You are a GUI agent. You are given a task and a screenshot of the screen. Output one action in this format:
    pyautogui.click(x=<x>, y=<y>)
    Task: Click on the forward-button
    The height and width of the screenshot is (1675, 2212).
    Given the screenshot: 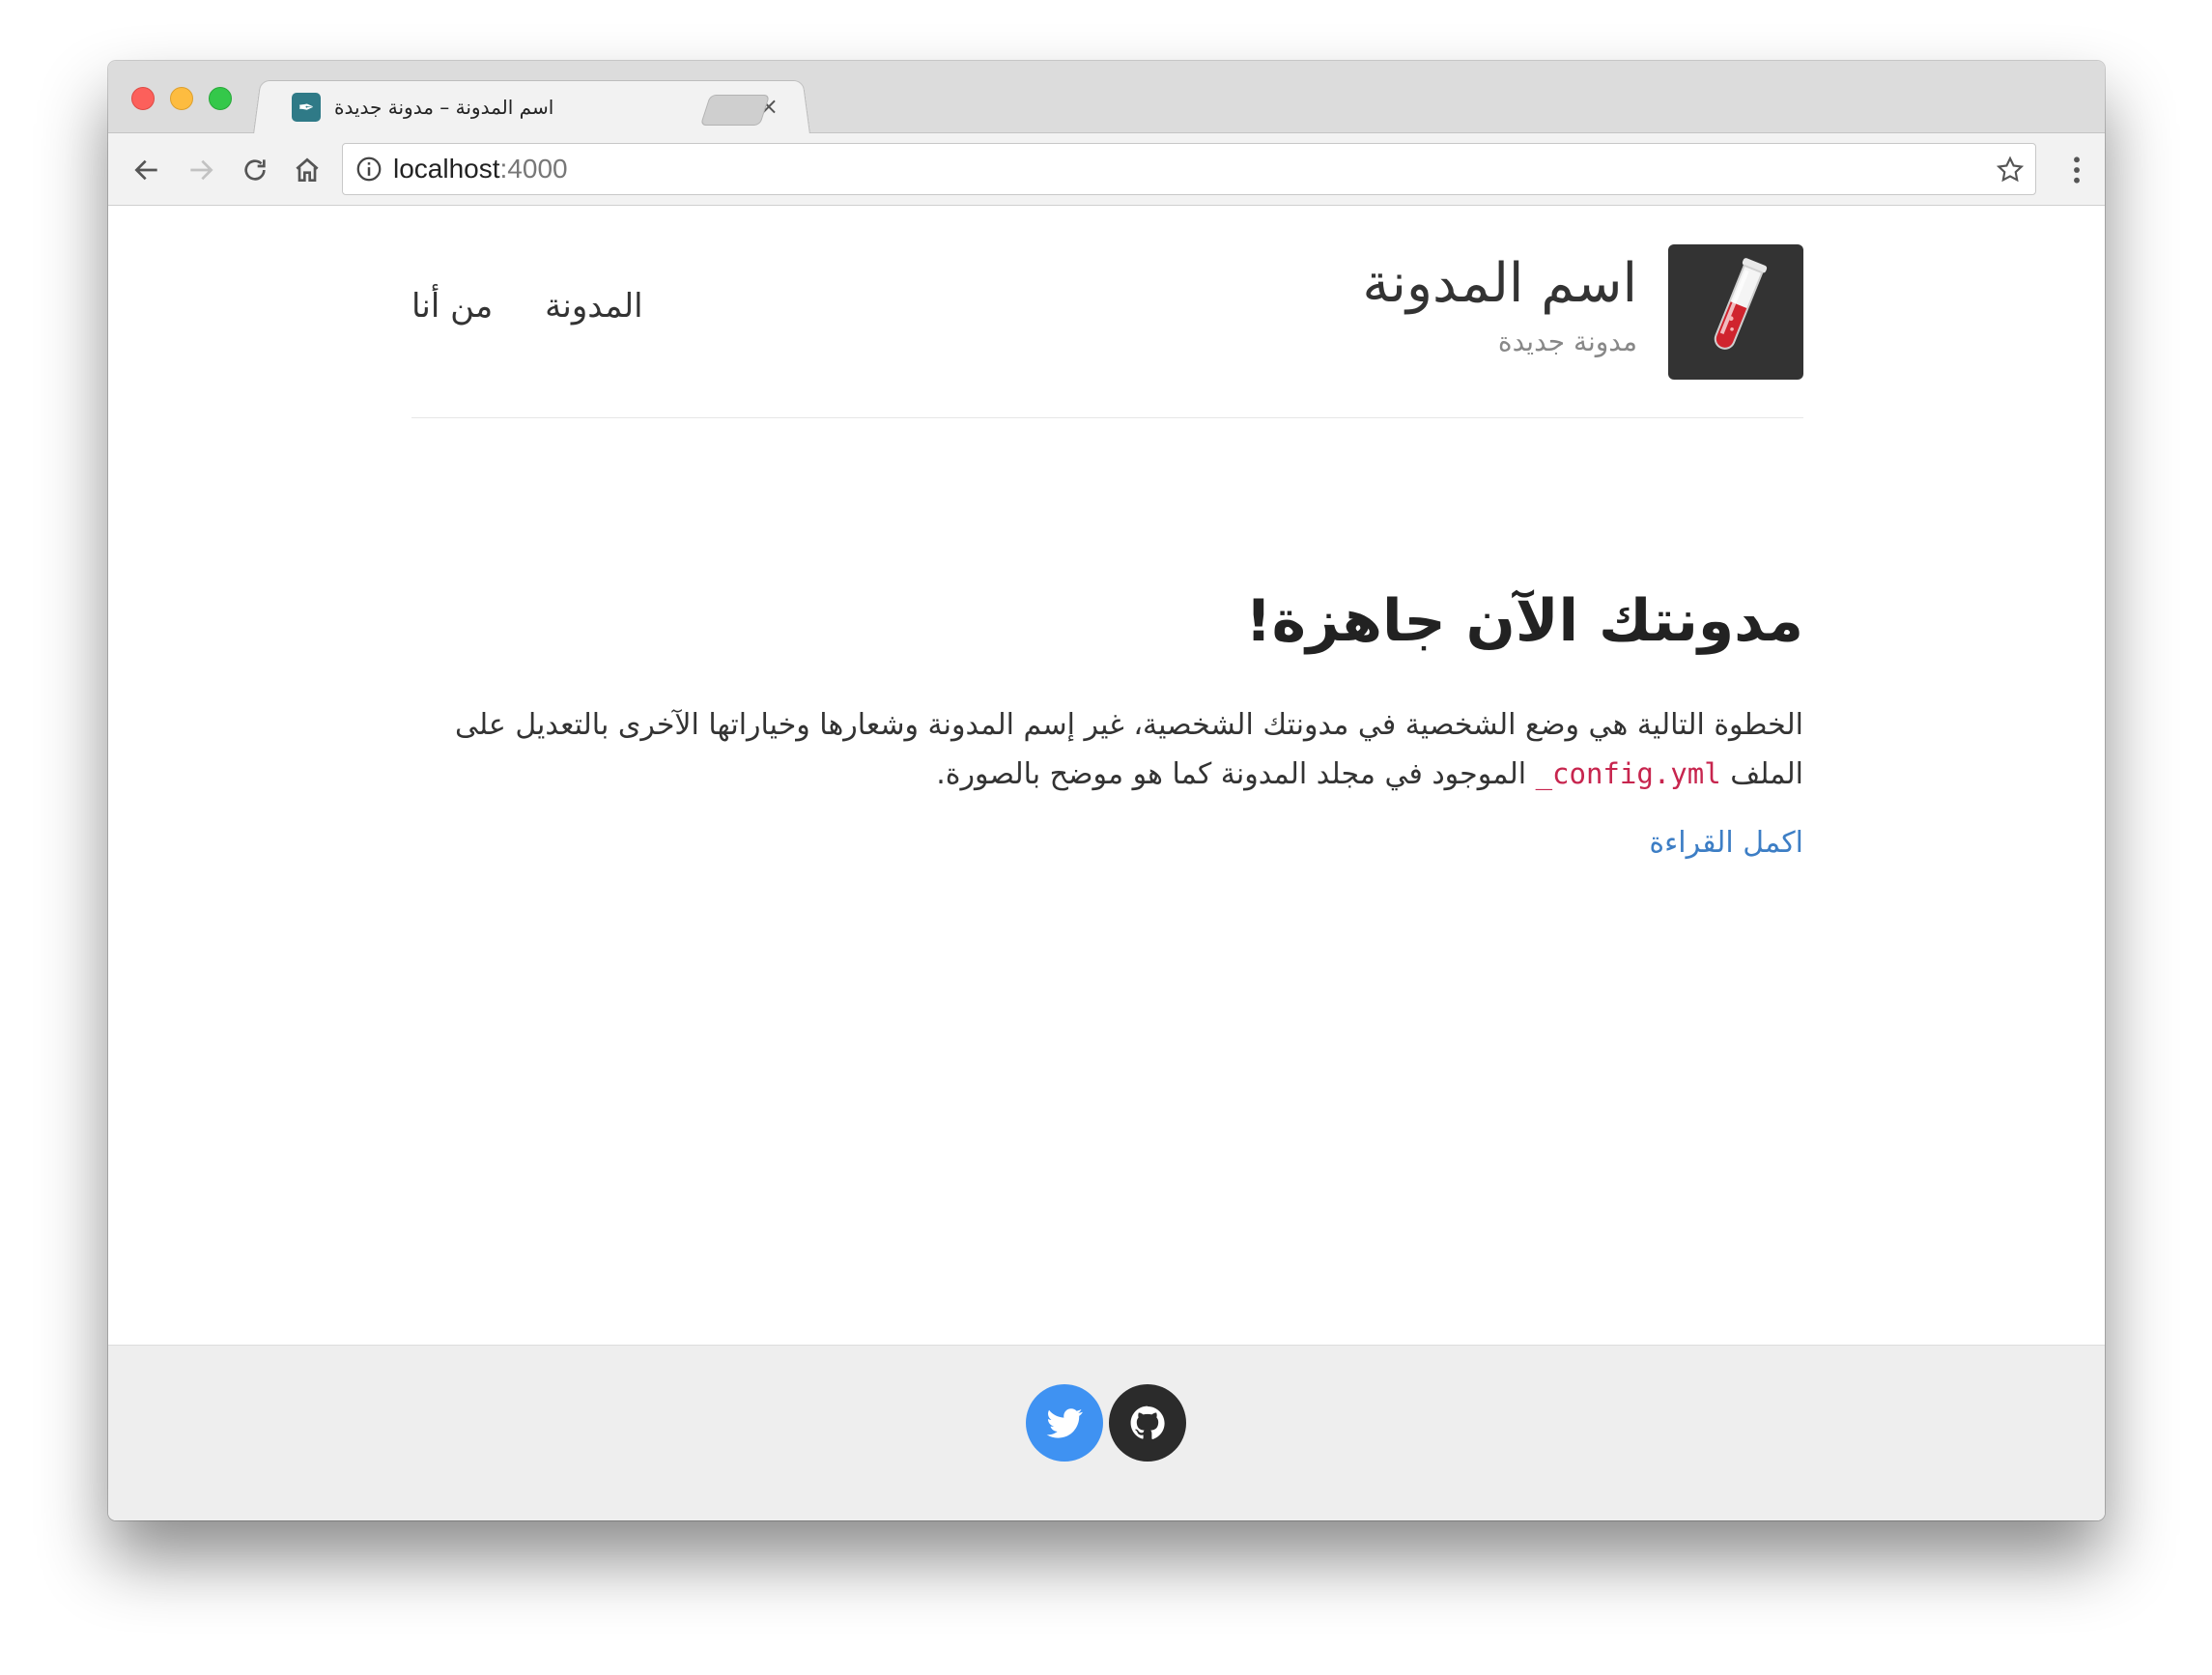 What is the action you would take?
    pyautogui.click(x=201, y=170)
    